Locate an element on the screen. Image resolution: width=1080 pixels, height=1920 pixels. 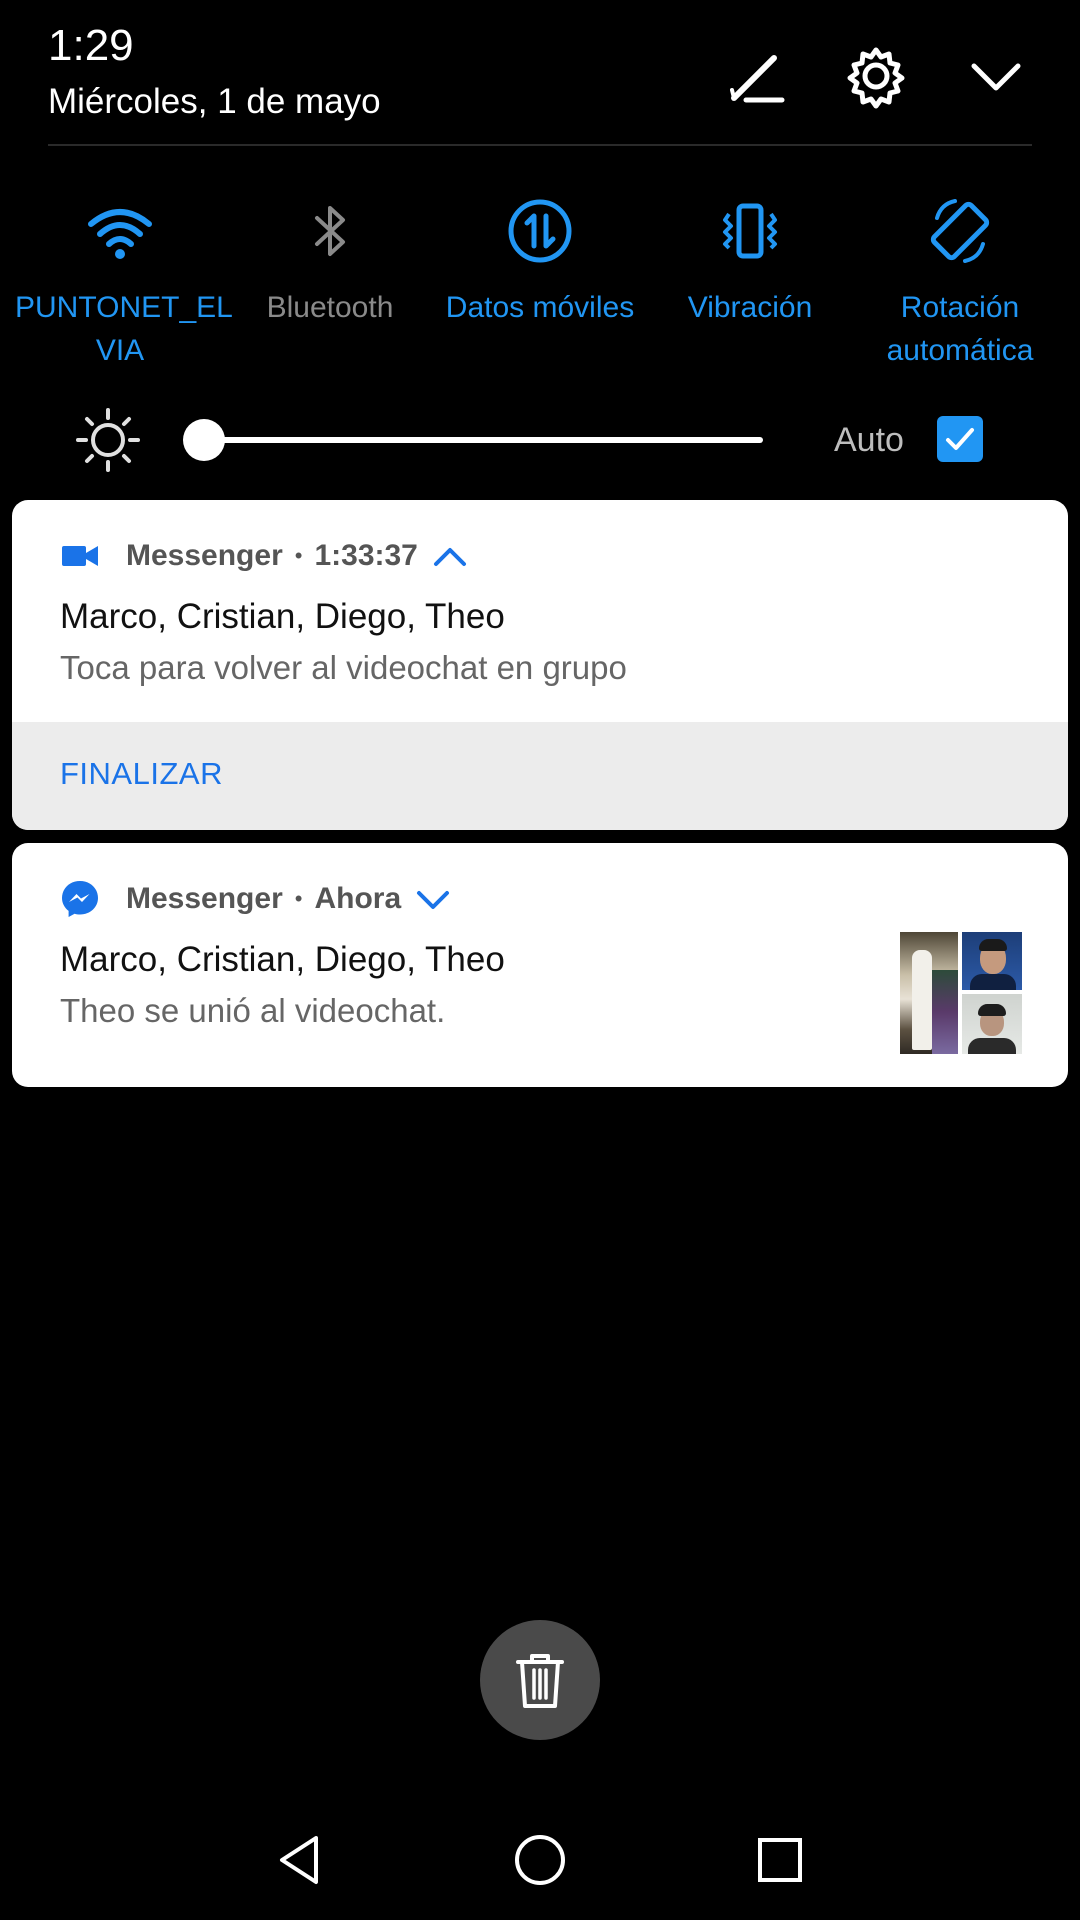
bluetooth-icon is located at coordinates (330, 231).